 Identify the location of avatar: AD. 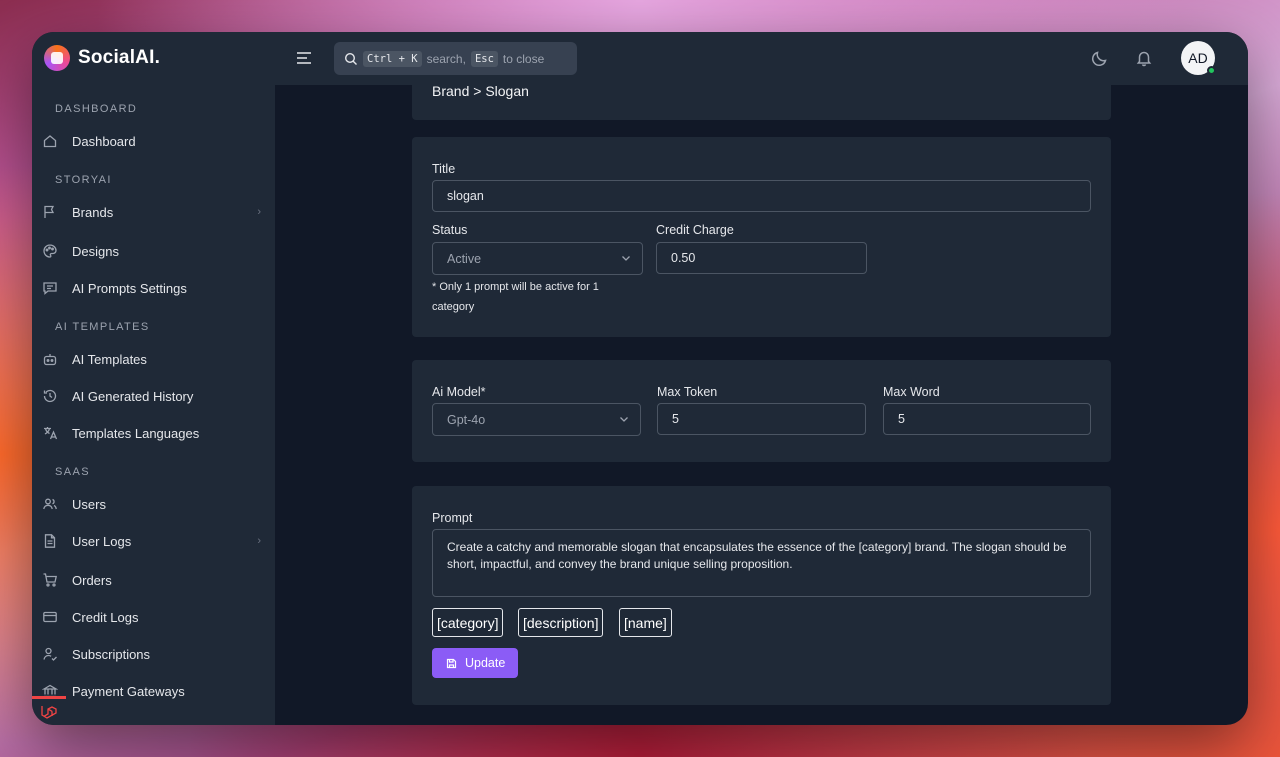
(1198, 58).